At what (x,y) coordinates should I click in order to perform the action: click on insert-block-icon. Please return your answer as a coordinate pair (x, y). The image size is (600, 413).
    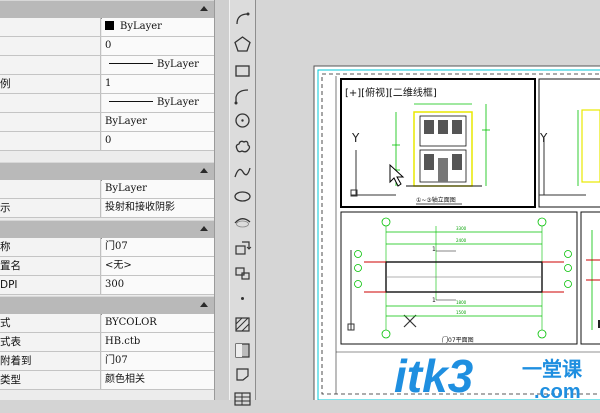
    Looking at the image, I should click on (243, 248).